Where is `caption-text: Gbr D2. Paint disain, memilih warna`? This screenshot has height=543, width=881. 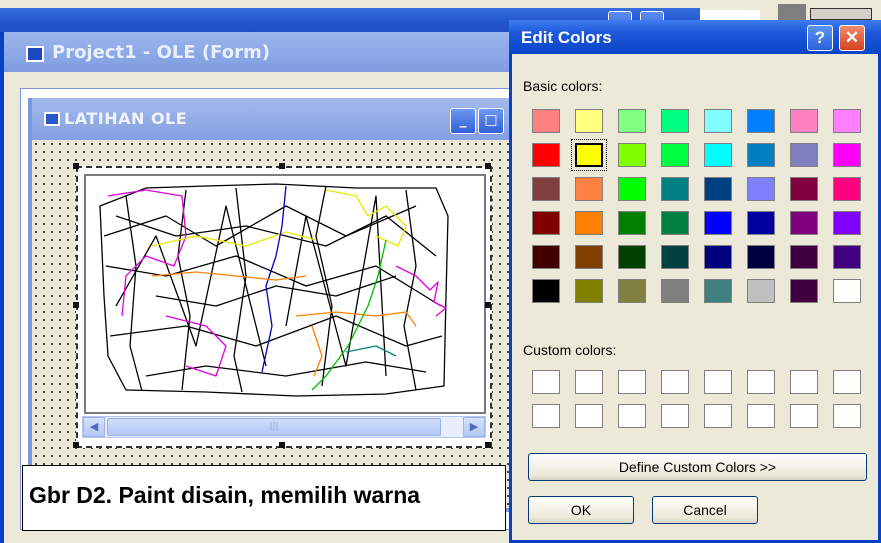 caption-text: Gbr D2. Paint disain, memilih warna is located at coordinates (225, 495).